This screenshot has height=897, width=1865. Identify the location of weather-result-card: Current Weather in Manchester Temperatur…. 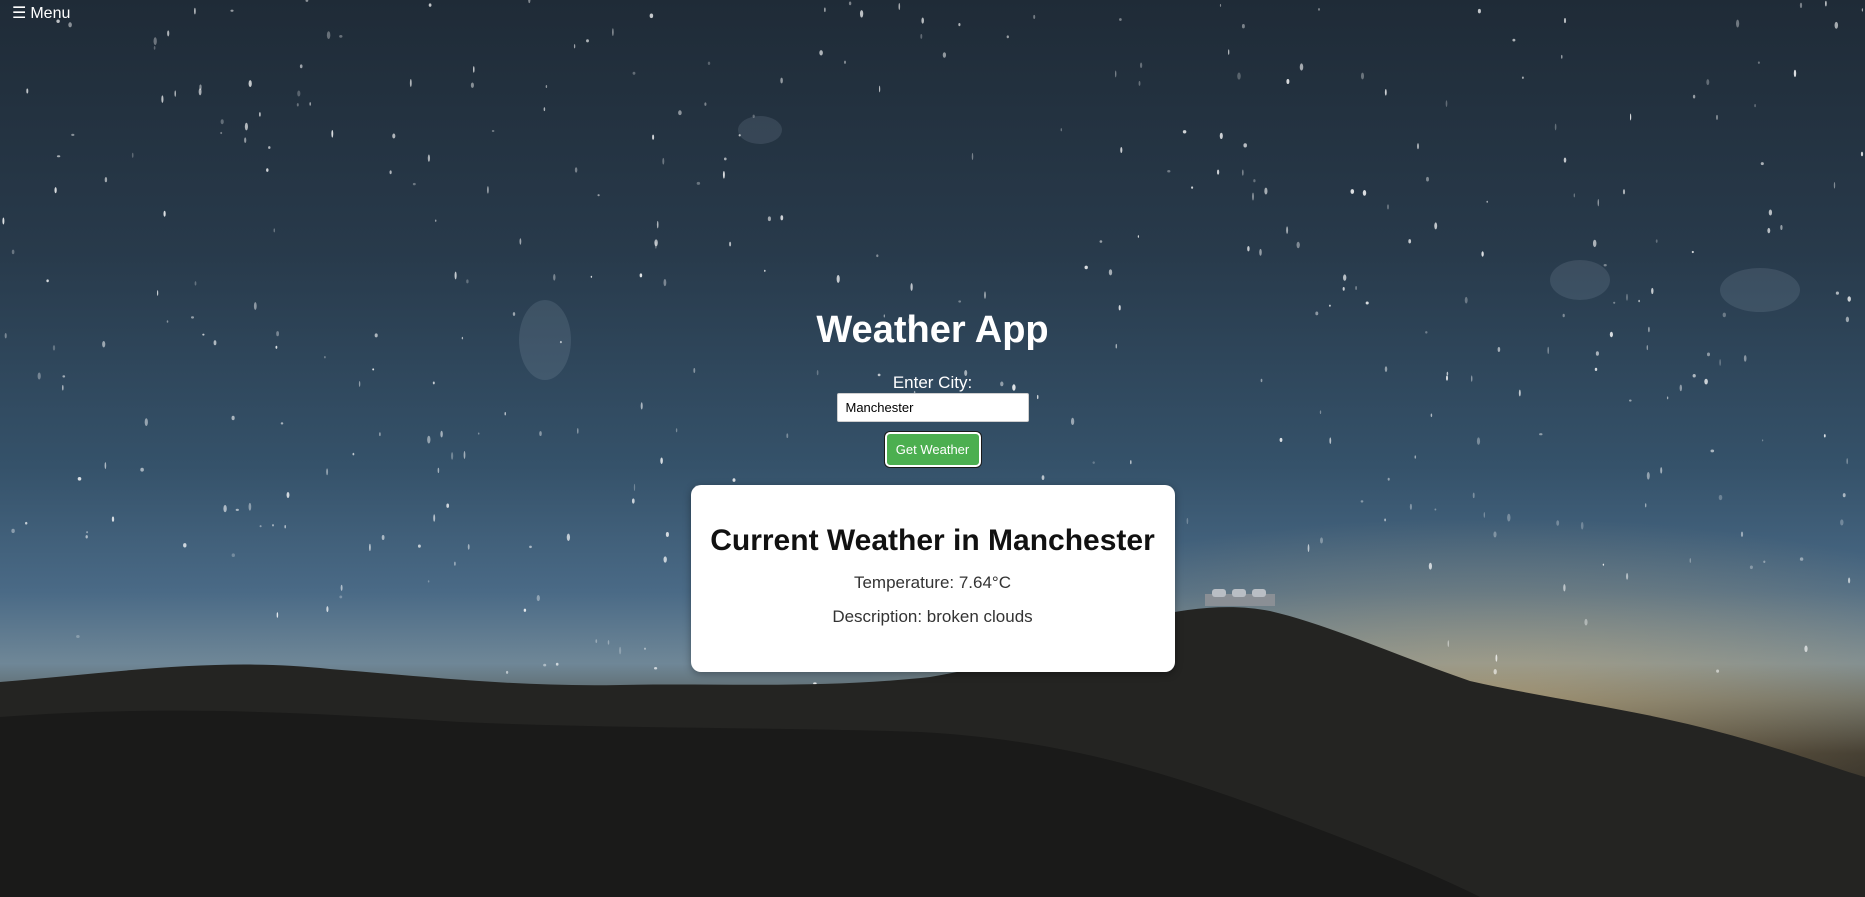
(932, 578).